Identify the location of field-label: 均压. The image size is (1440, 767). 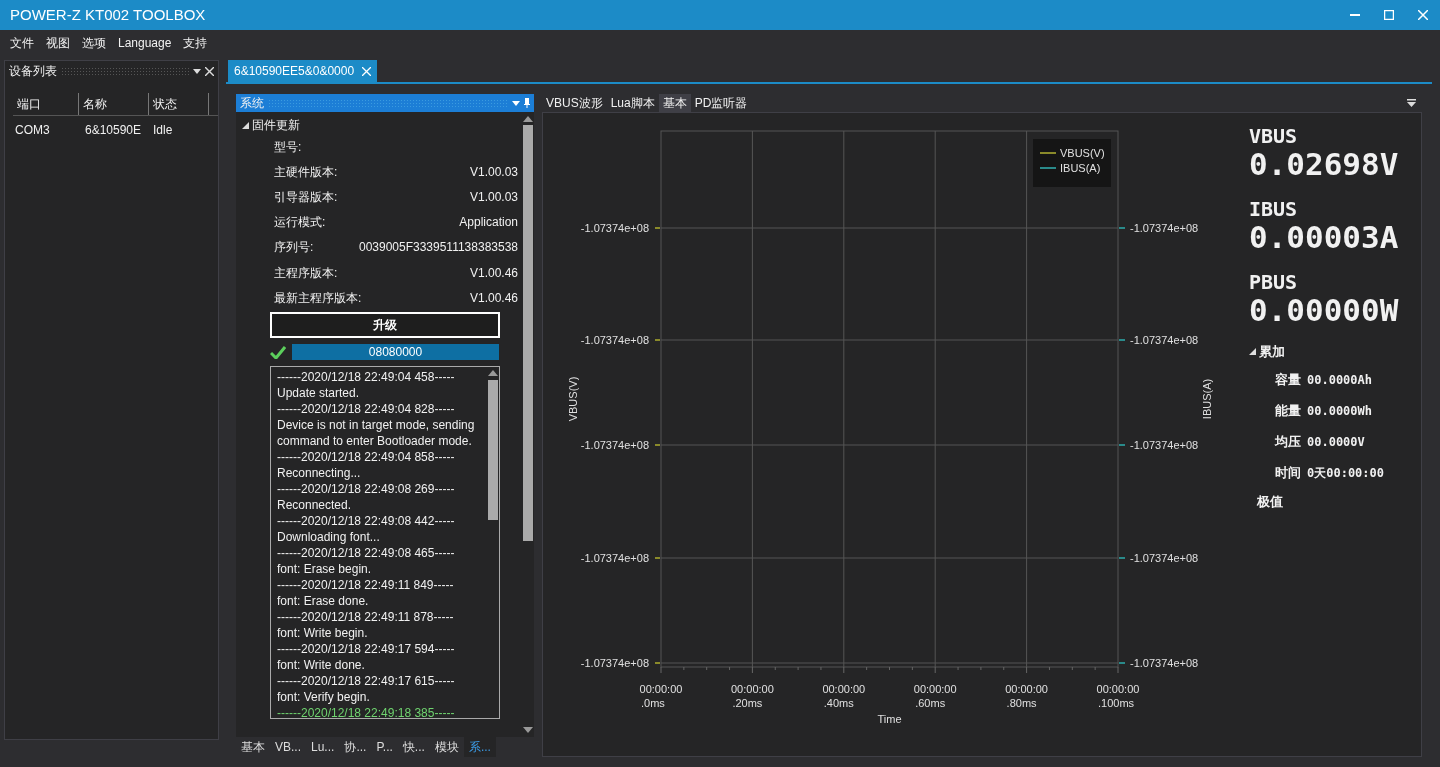
(1288, 441).